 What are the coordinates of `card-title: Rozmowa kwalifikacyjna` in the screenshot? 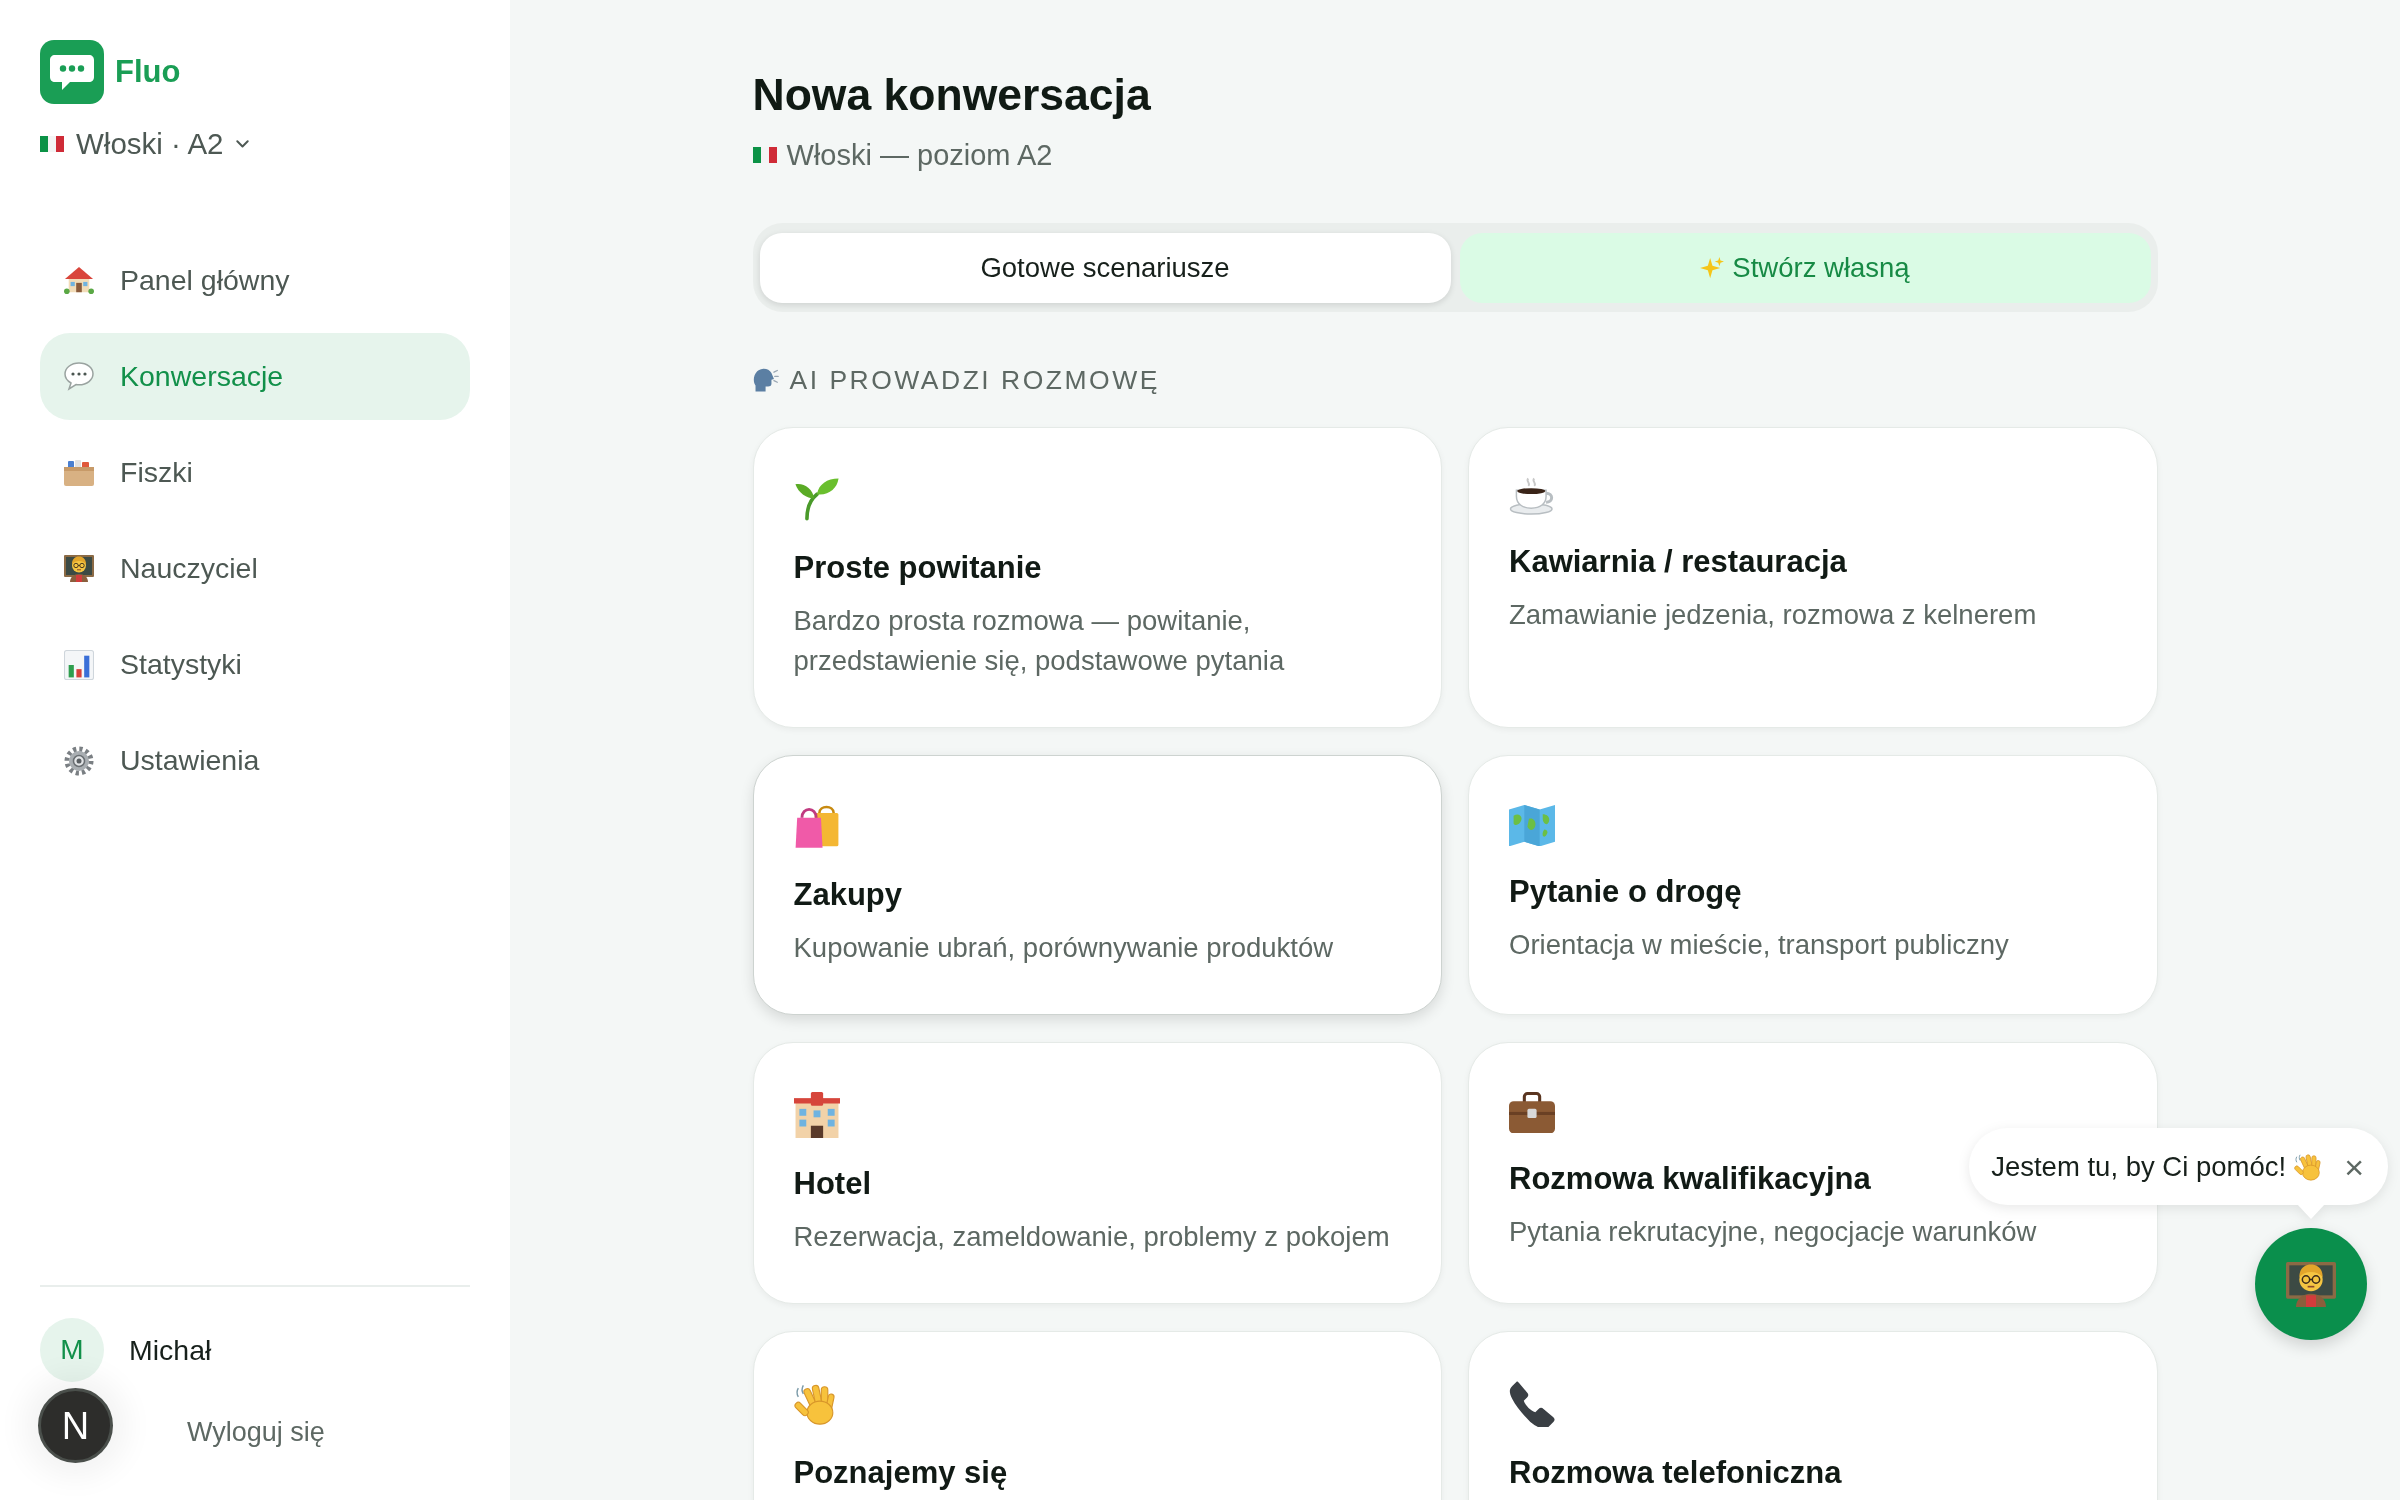 It's located at (1690, 1179).